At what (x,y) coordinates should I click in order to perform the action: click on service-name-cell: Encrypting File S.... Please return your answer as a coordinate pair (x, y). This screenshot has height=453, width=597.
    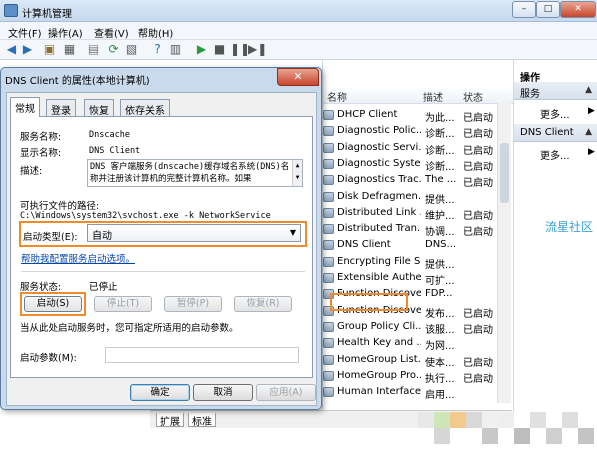
    Looking at the image, I should click on (379, 261).